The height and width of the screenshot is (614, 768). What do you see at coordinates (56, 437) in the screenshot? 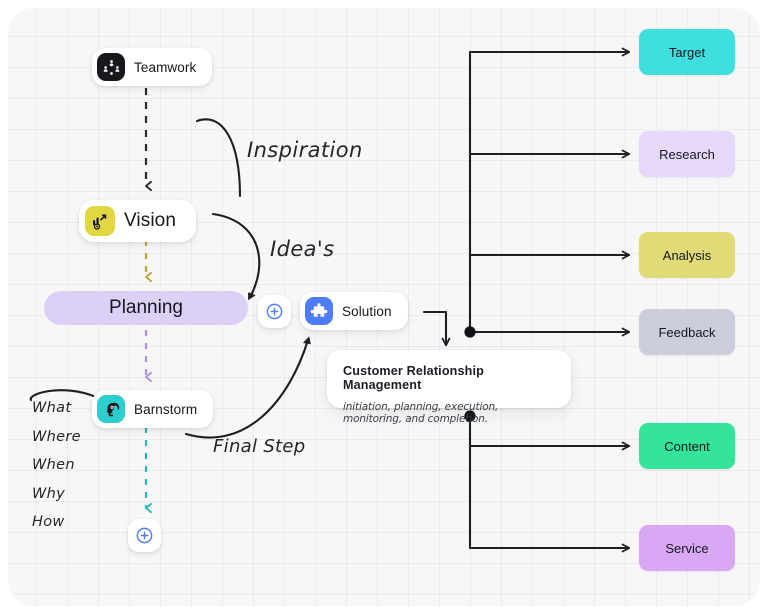
I see `question-word-where: Where` at bounding box center [56, 437].